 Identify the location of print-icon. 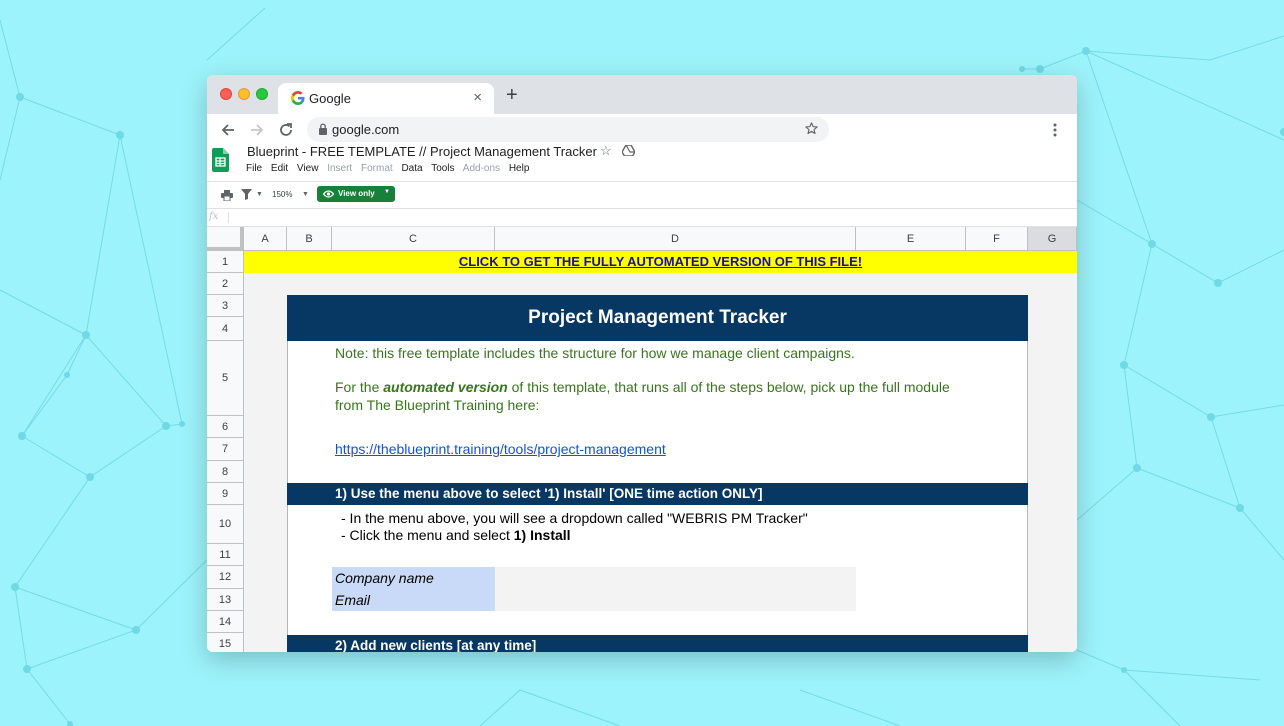
(227, 195).